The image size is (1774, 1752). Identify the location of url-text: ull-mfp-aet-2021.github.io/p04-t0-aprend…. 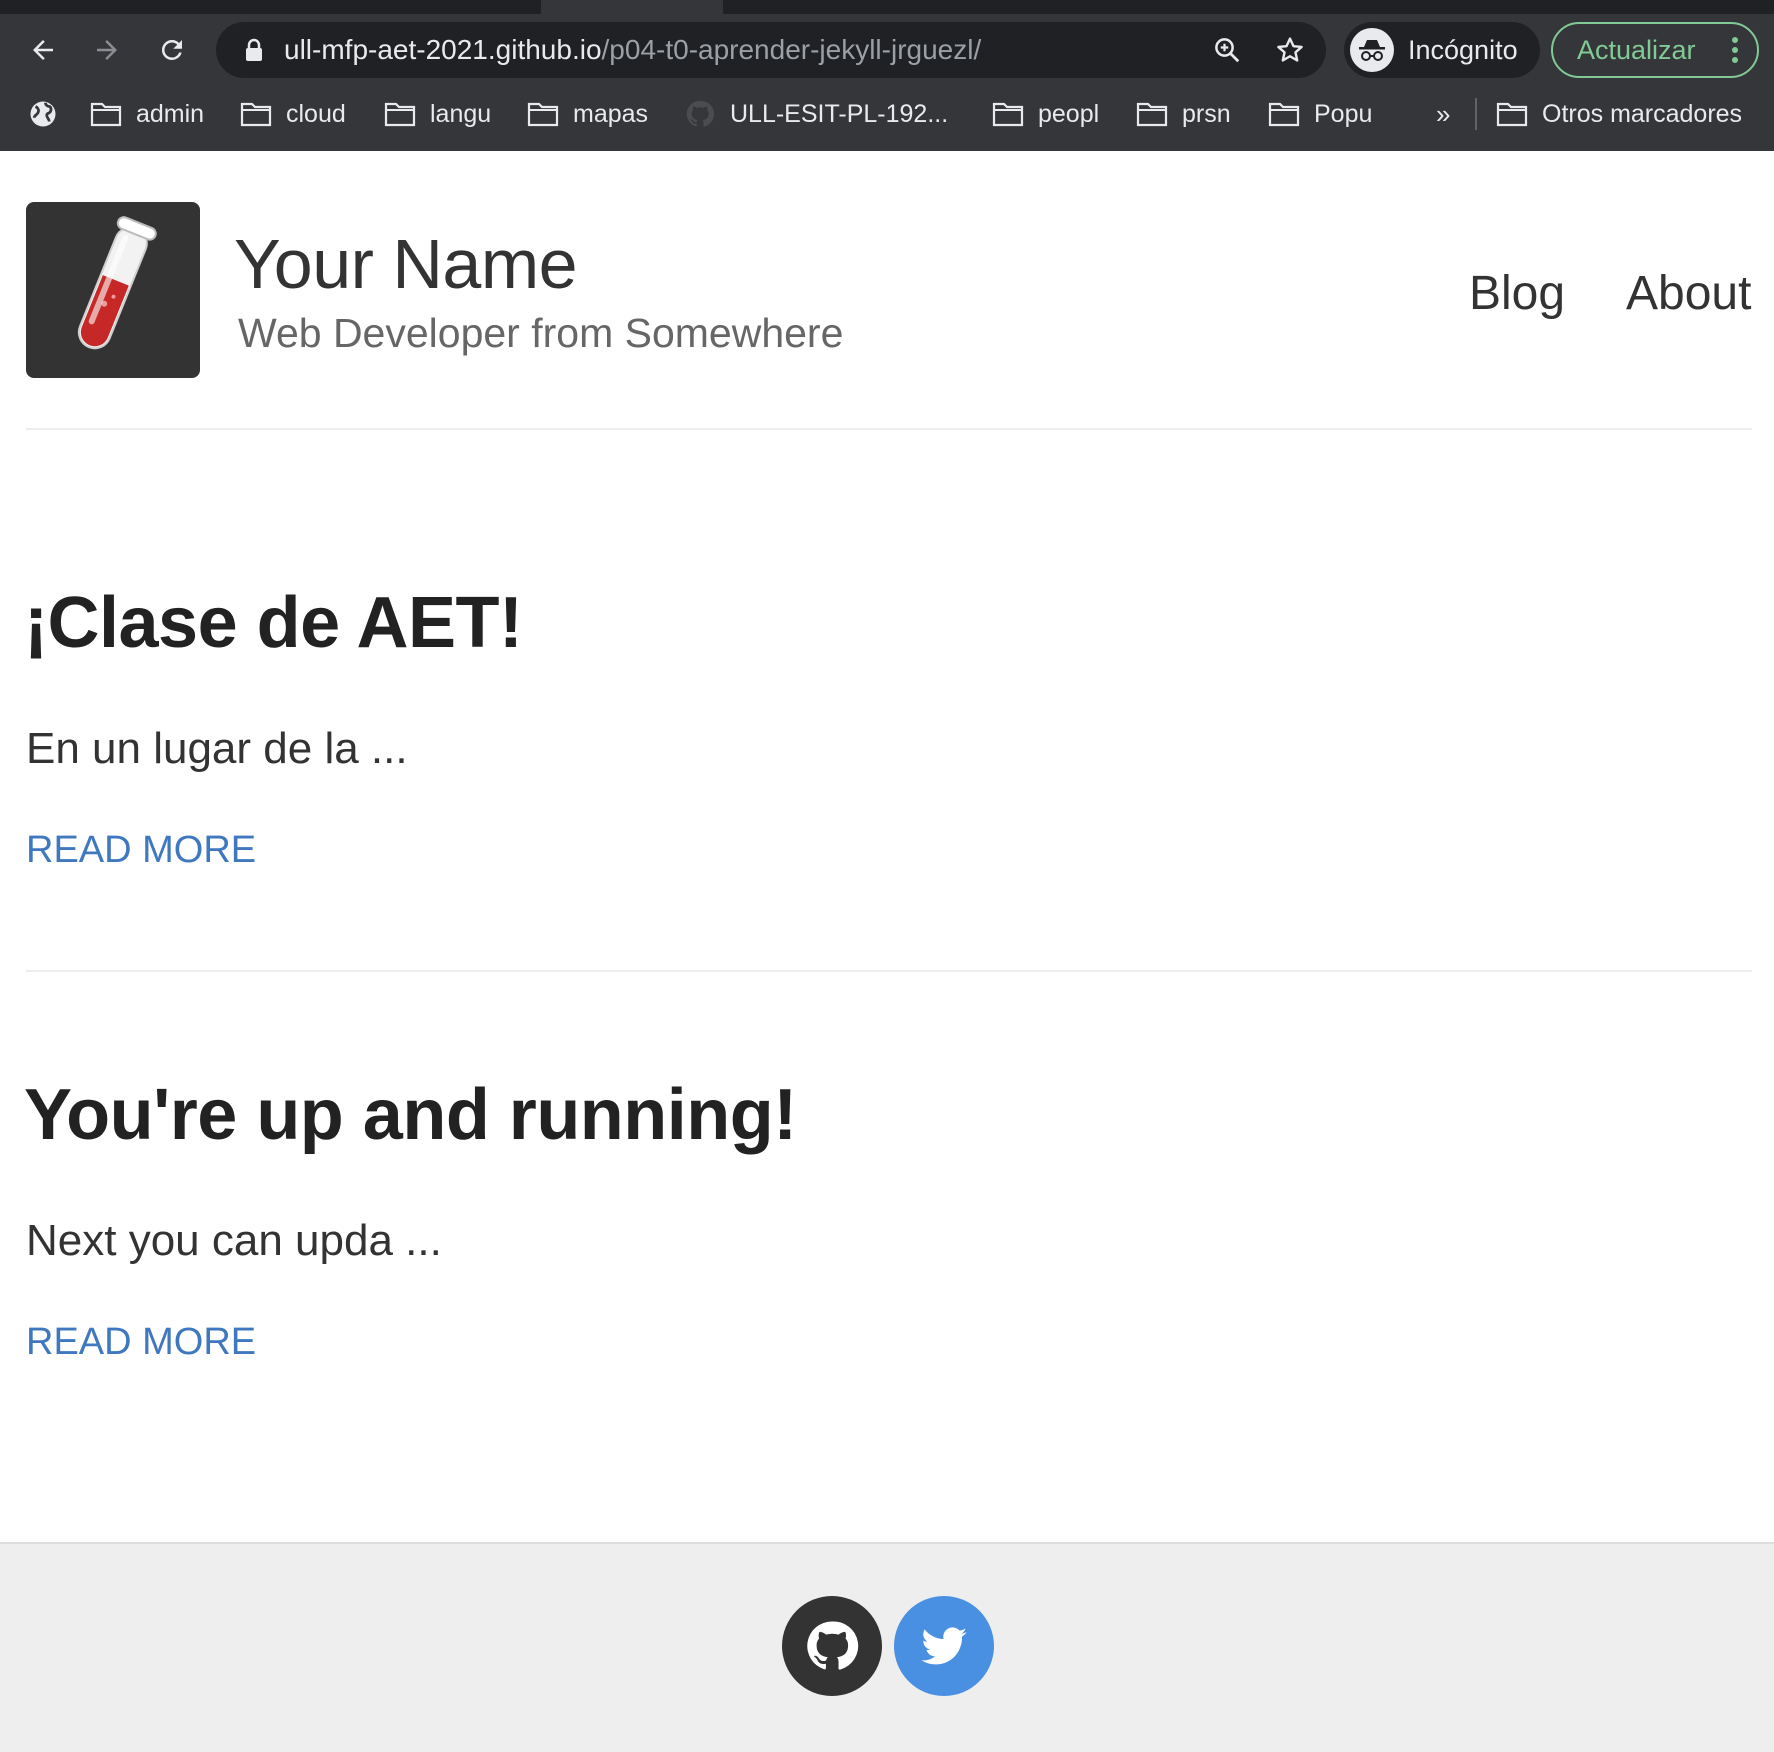
(632, 50).